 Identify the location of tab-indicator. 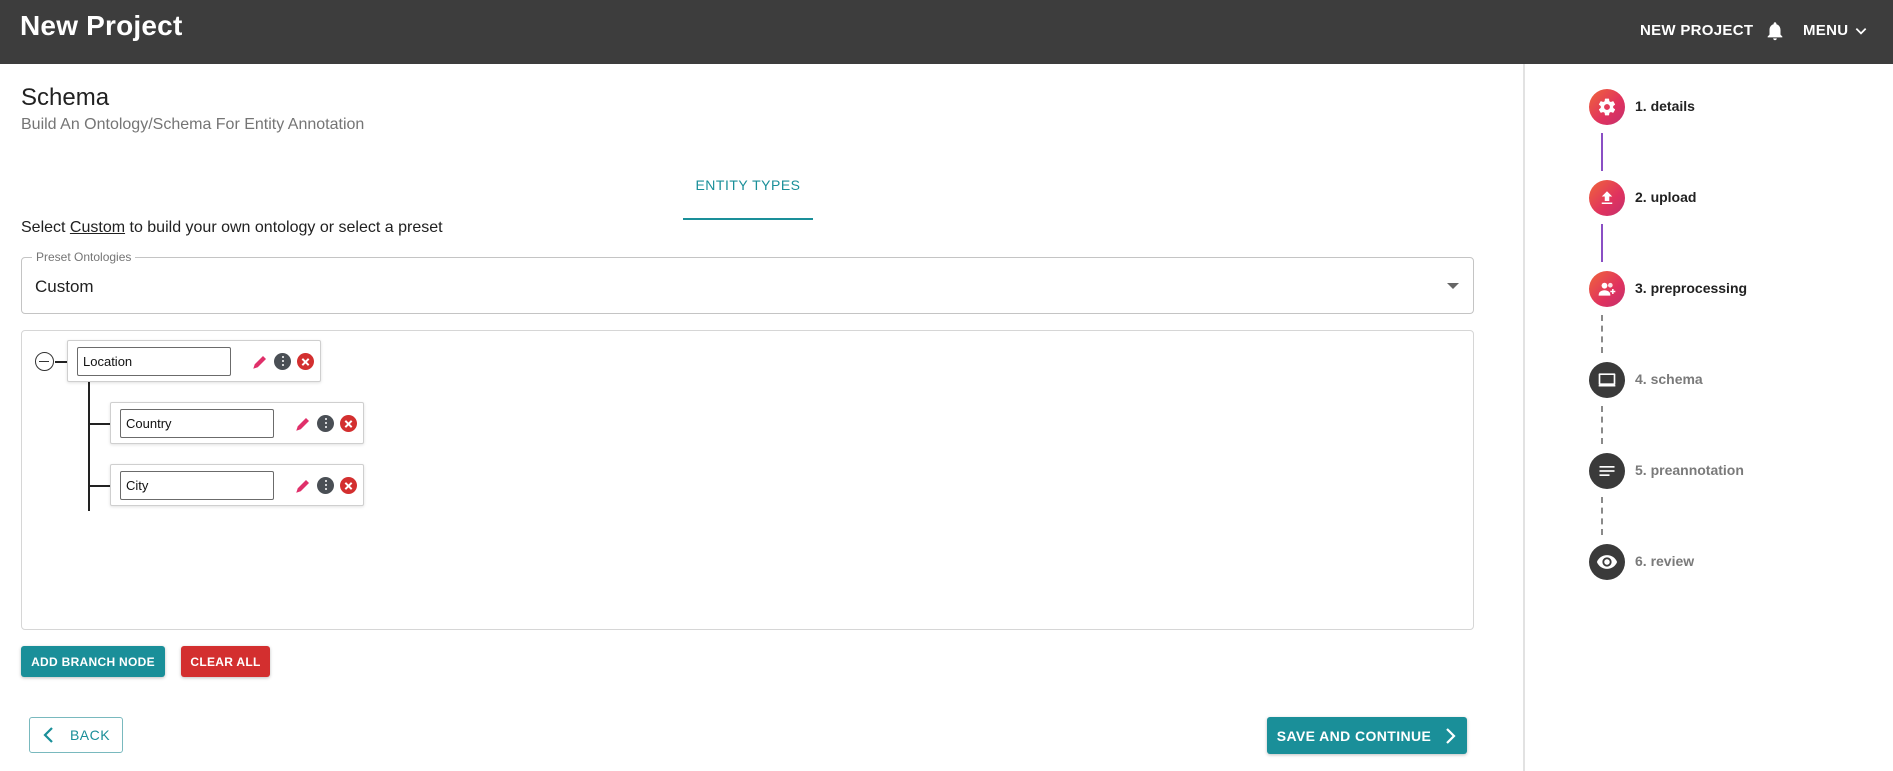
(748, 219).